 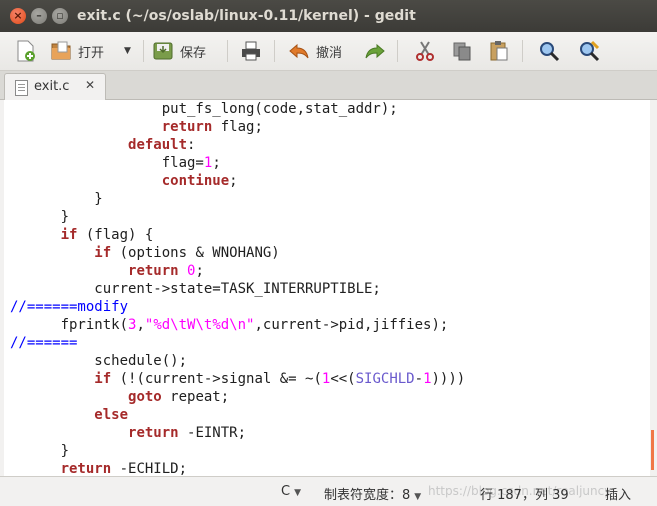 What do you see at coordinates (21, 88) in the screenshot?
I see `text-document-icon` at bounding box center [21, 88].